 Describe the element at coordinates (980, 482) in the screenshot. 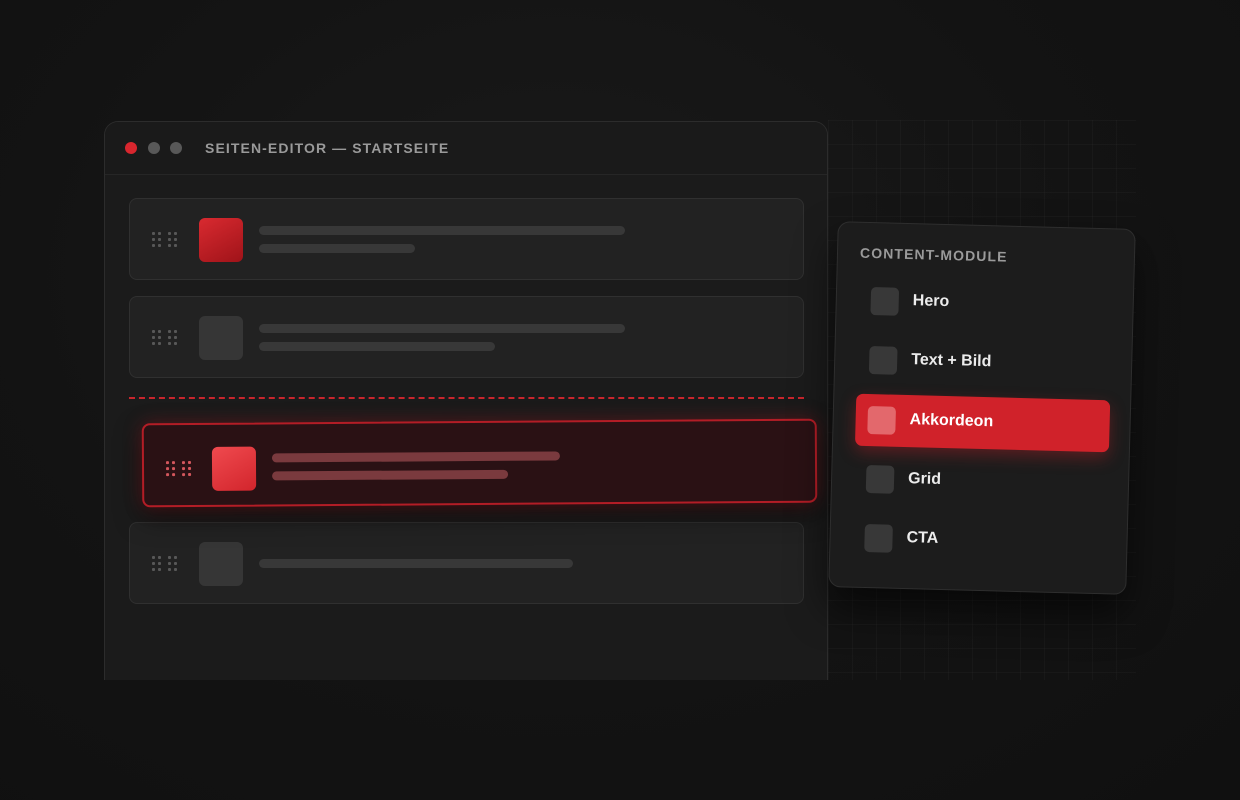

I see `module-grid: Grid` at that location.